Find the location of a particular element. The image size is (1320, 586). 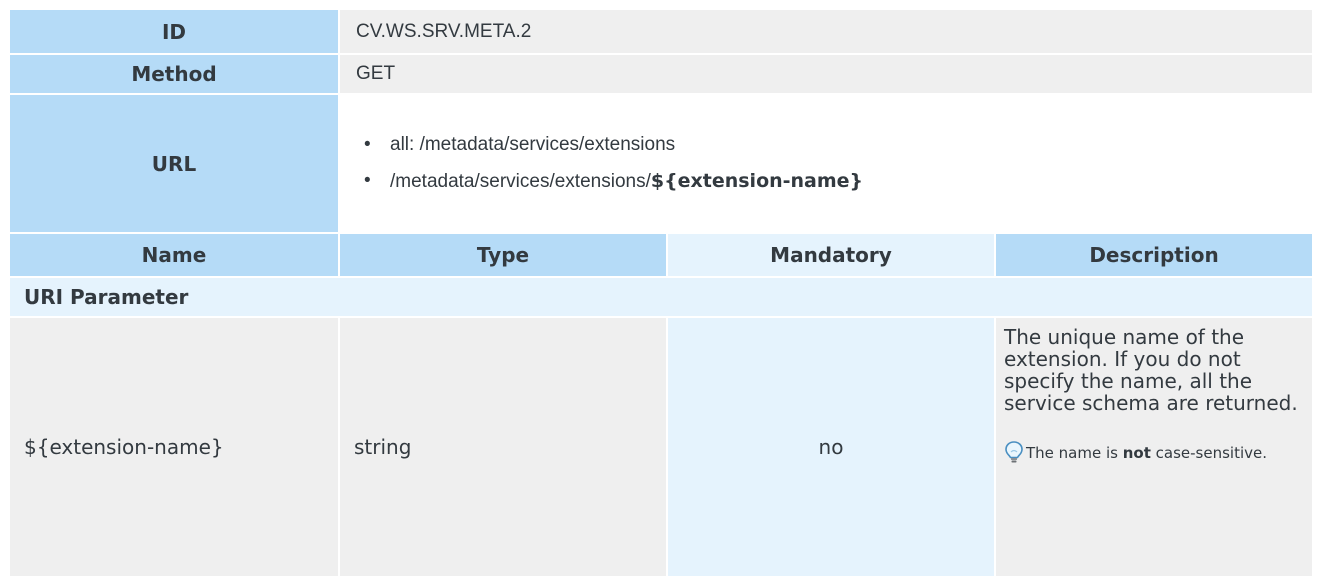

col-header-description: Description is located at coordinates (1154, 255).